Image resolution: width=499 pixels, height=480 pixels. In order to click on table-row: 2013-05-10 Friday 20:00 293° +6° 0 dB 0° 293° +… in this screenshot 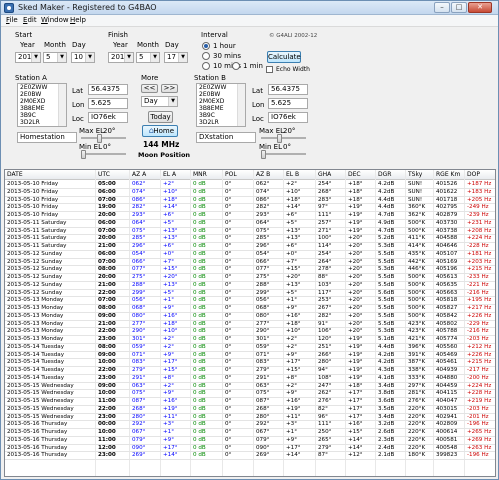, I will do `click(250, 216)`.